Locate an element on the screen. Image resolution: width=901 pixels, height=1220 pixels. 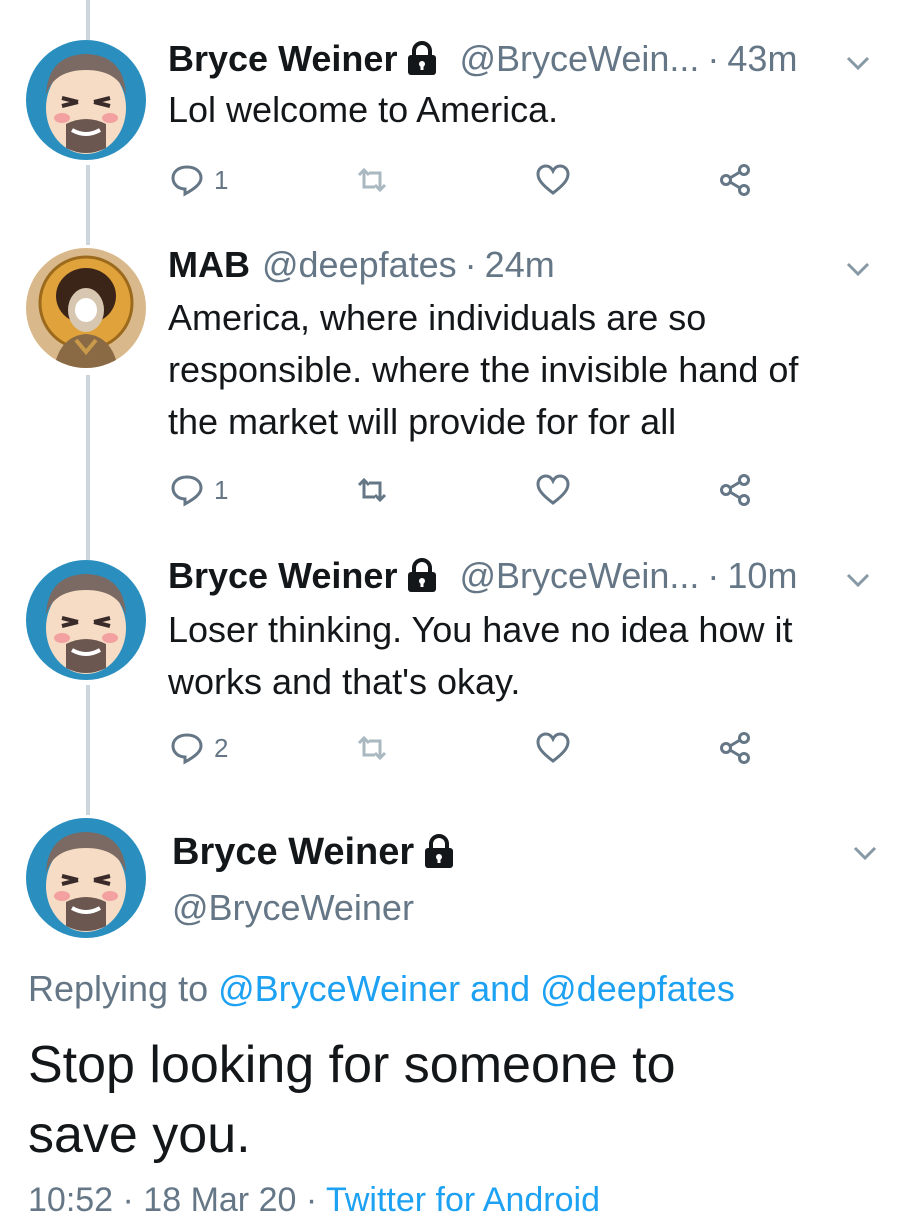
tweet-meta: 10:52 · 18 Mar 20 · Twitter for Android is located at coordinates (314, 1200).